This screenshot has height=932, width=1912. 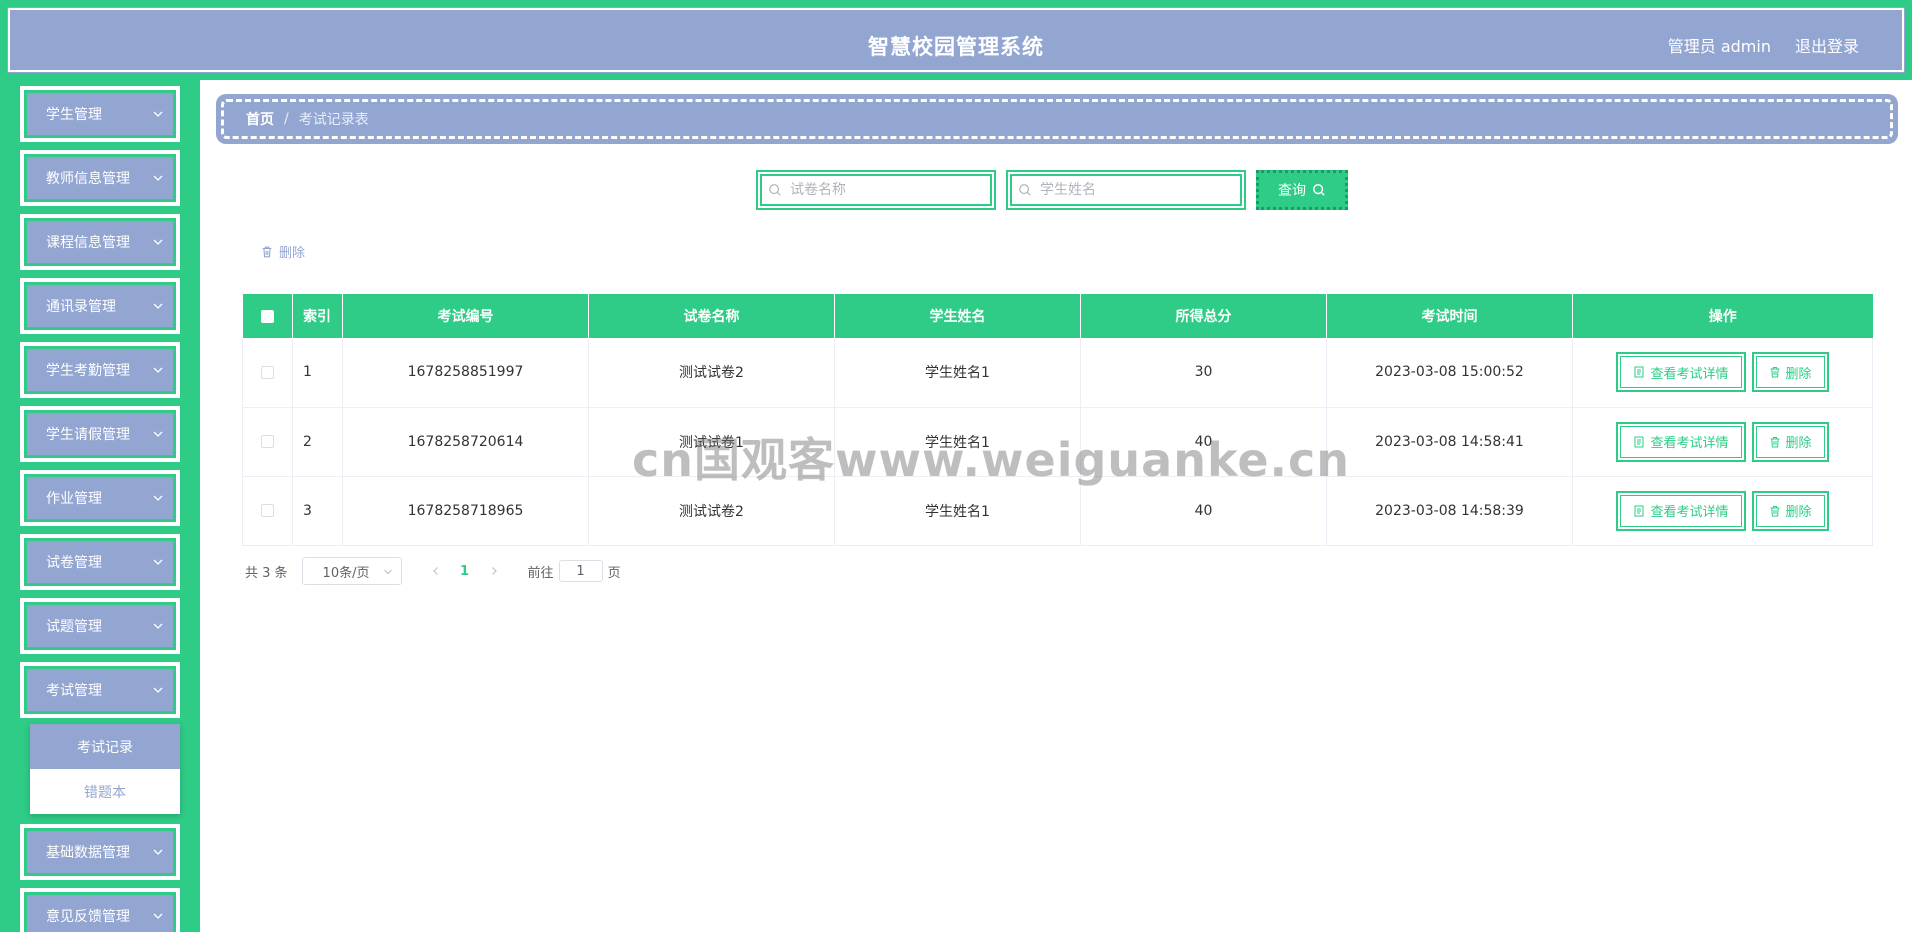 I want to click on total-count: 共 3 条, so click(x=266, y=573).